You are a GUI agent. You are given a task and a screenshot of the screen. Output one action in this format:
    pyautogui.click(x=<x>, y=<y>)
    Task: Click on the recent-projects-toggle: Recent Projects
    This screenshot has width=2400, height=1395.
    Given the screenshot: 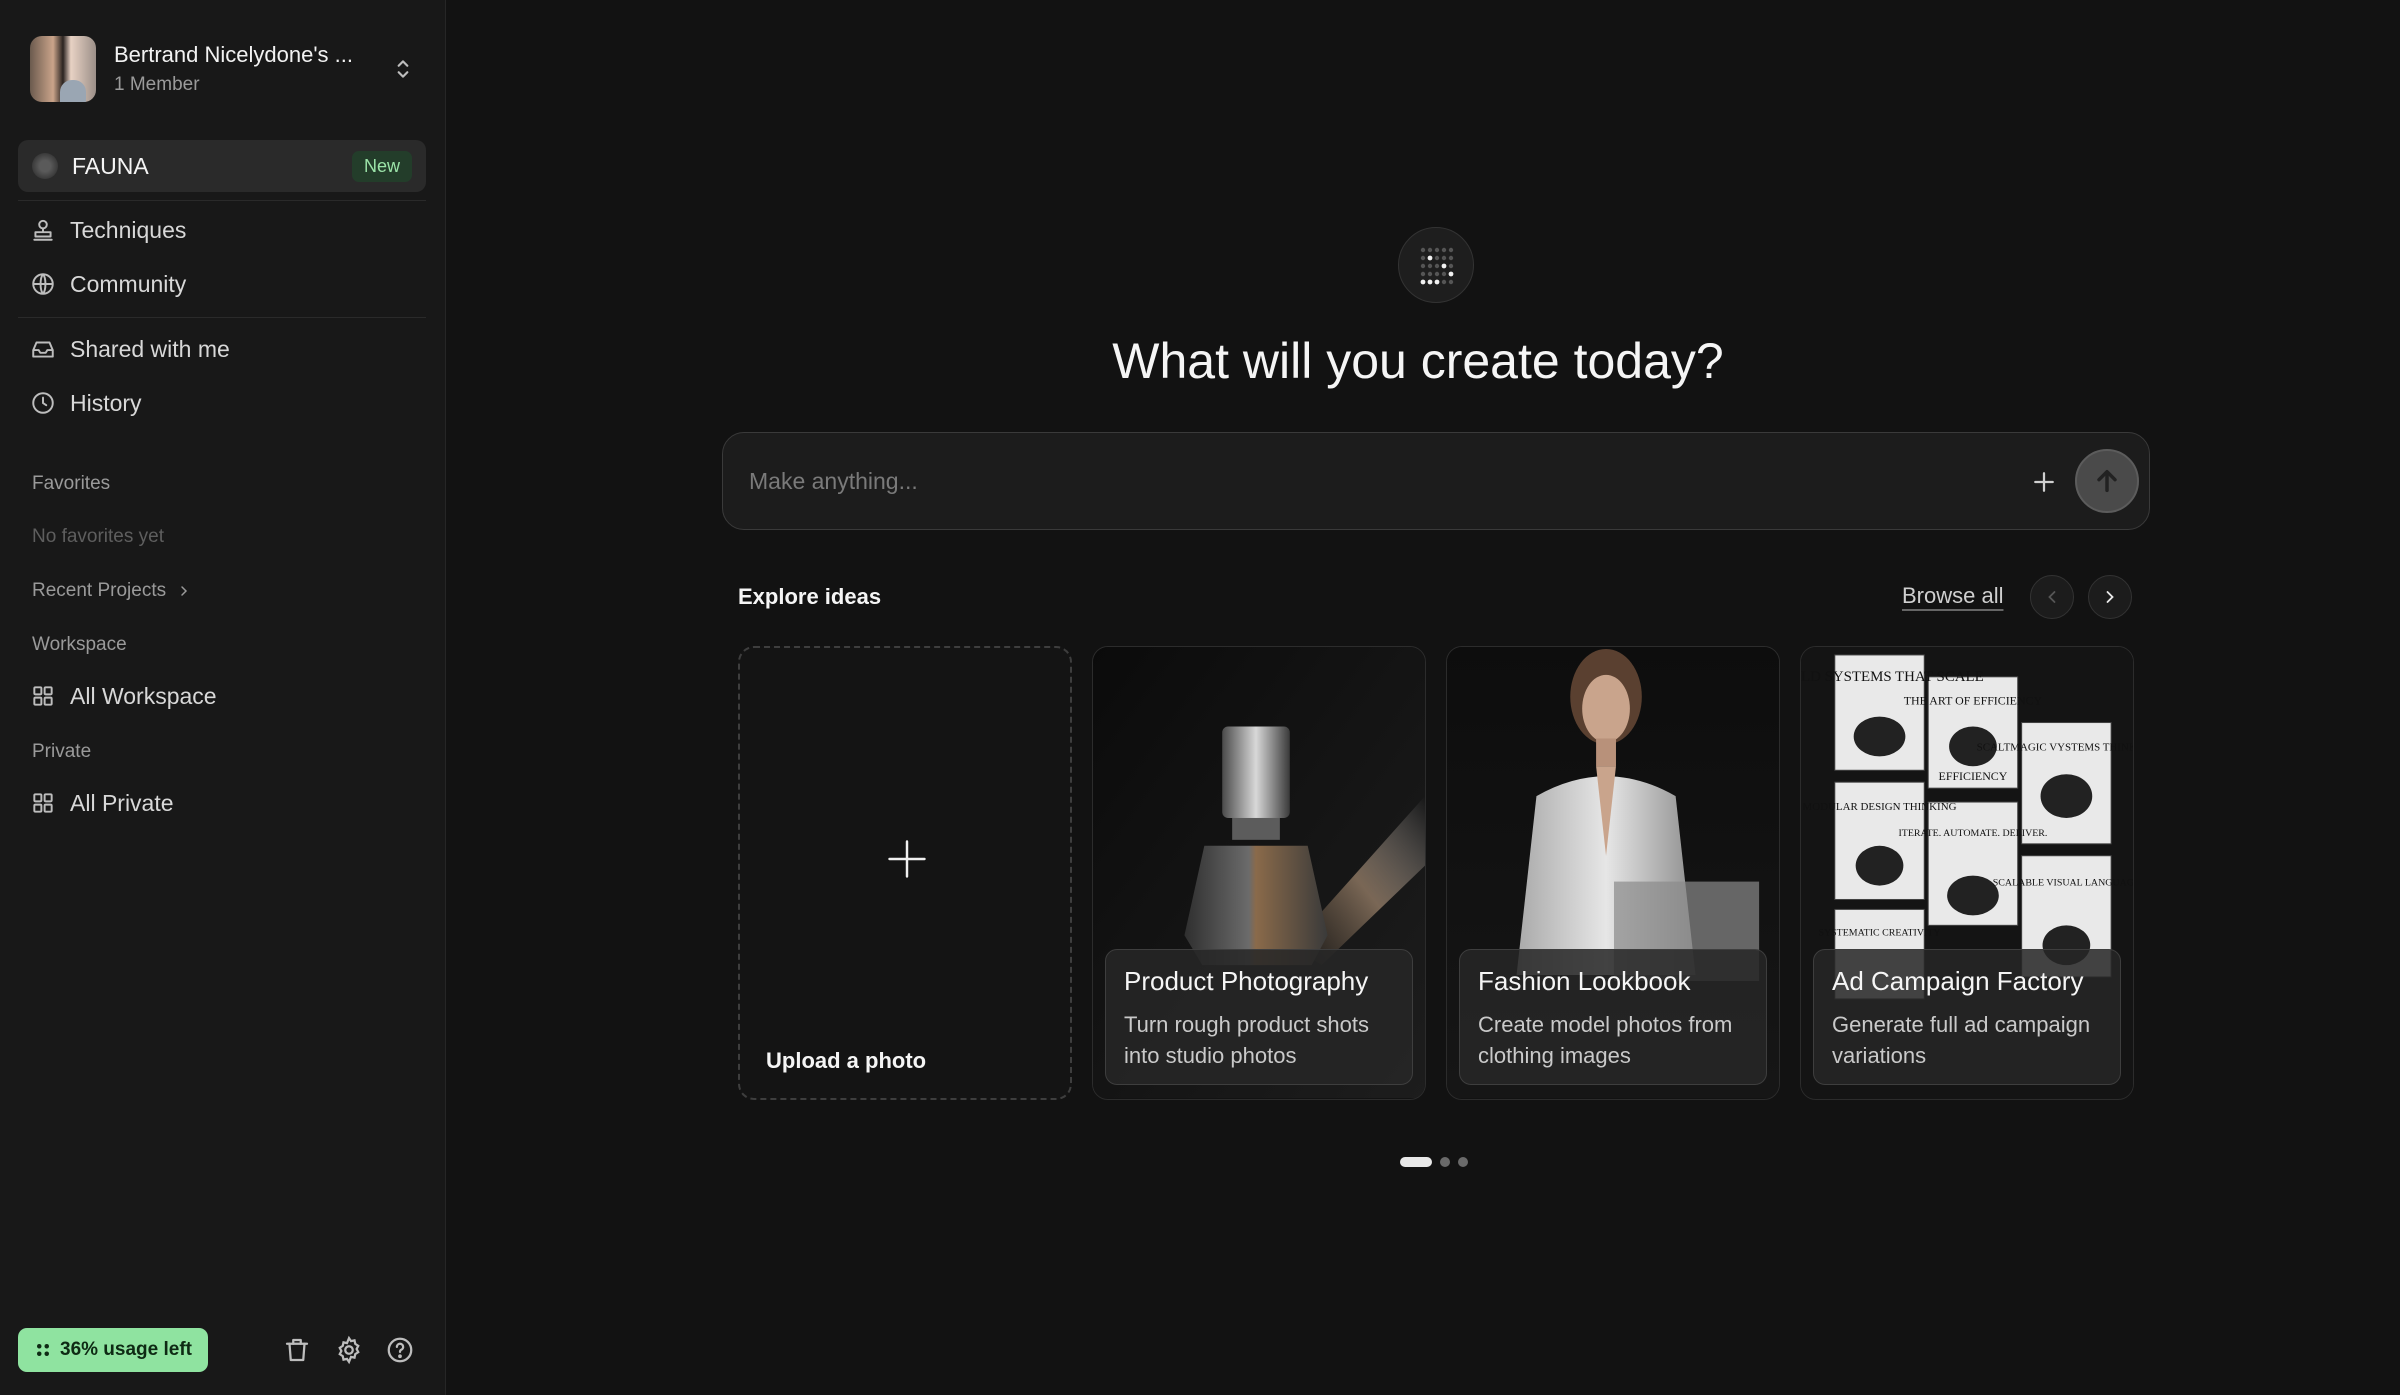 What is the action you would take?
    pyautogui.click(x=112, y=591)
    